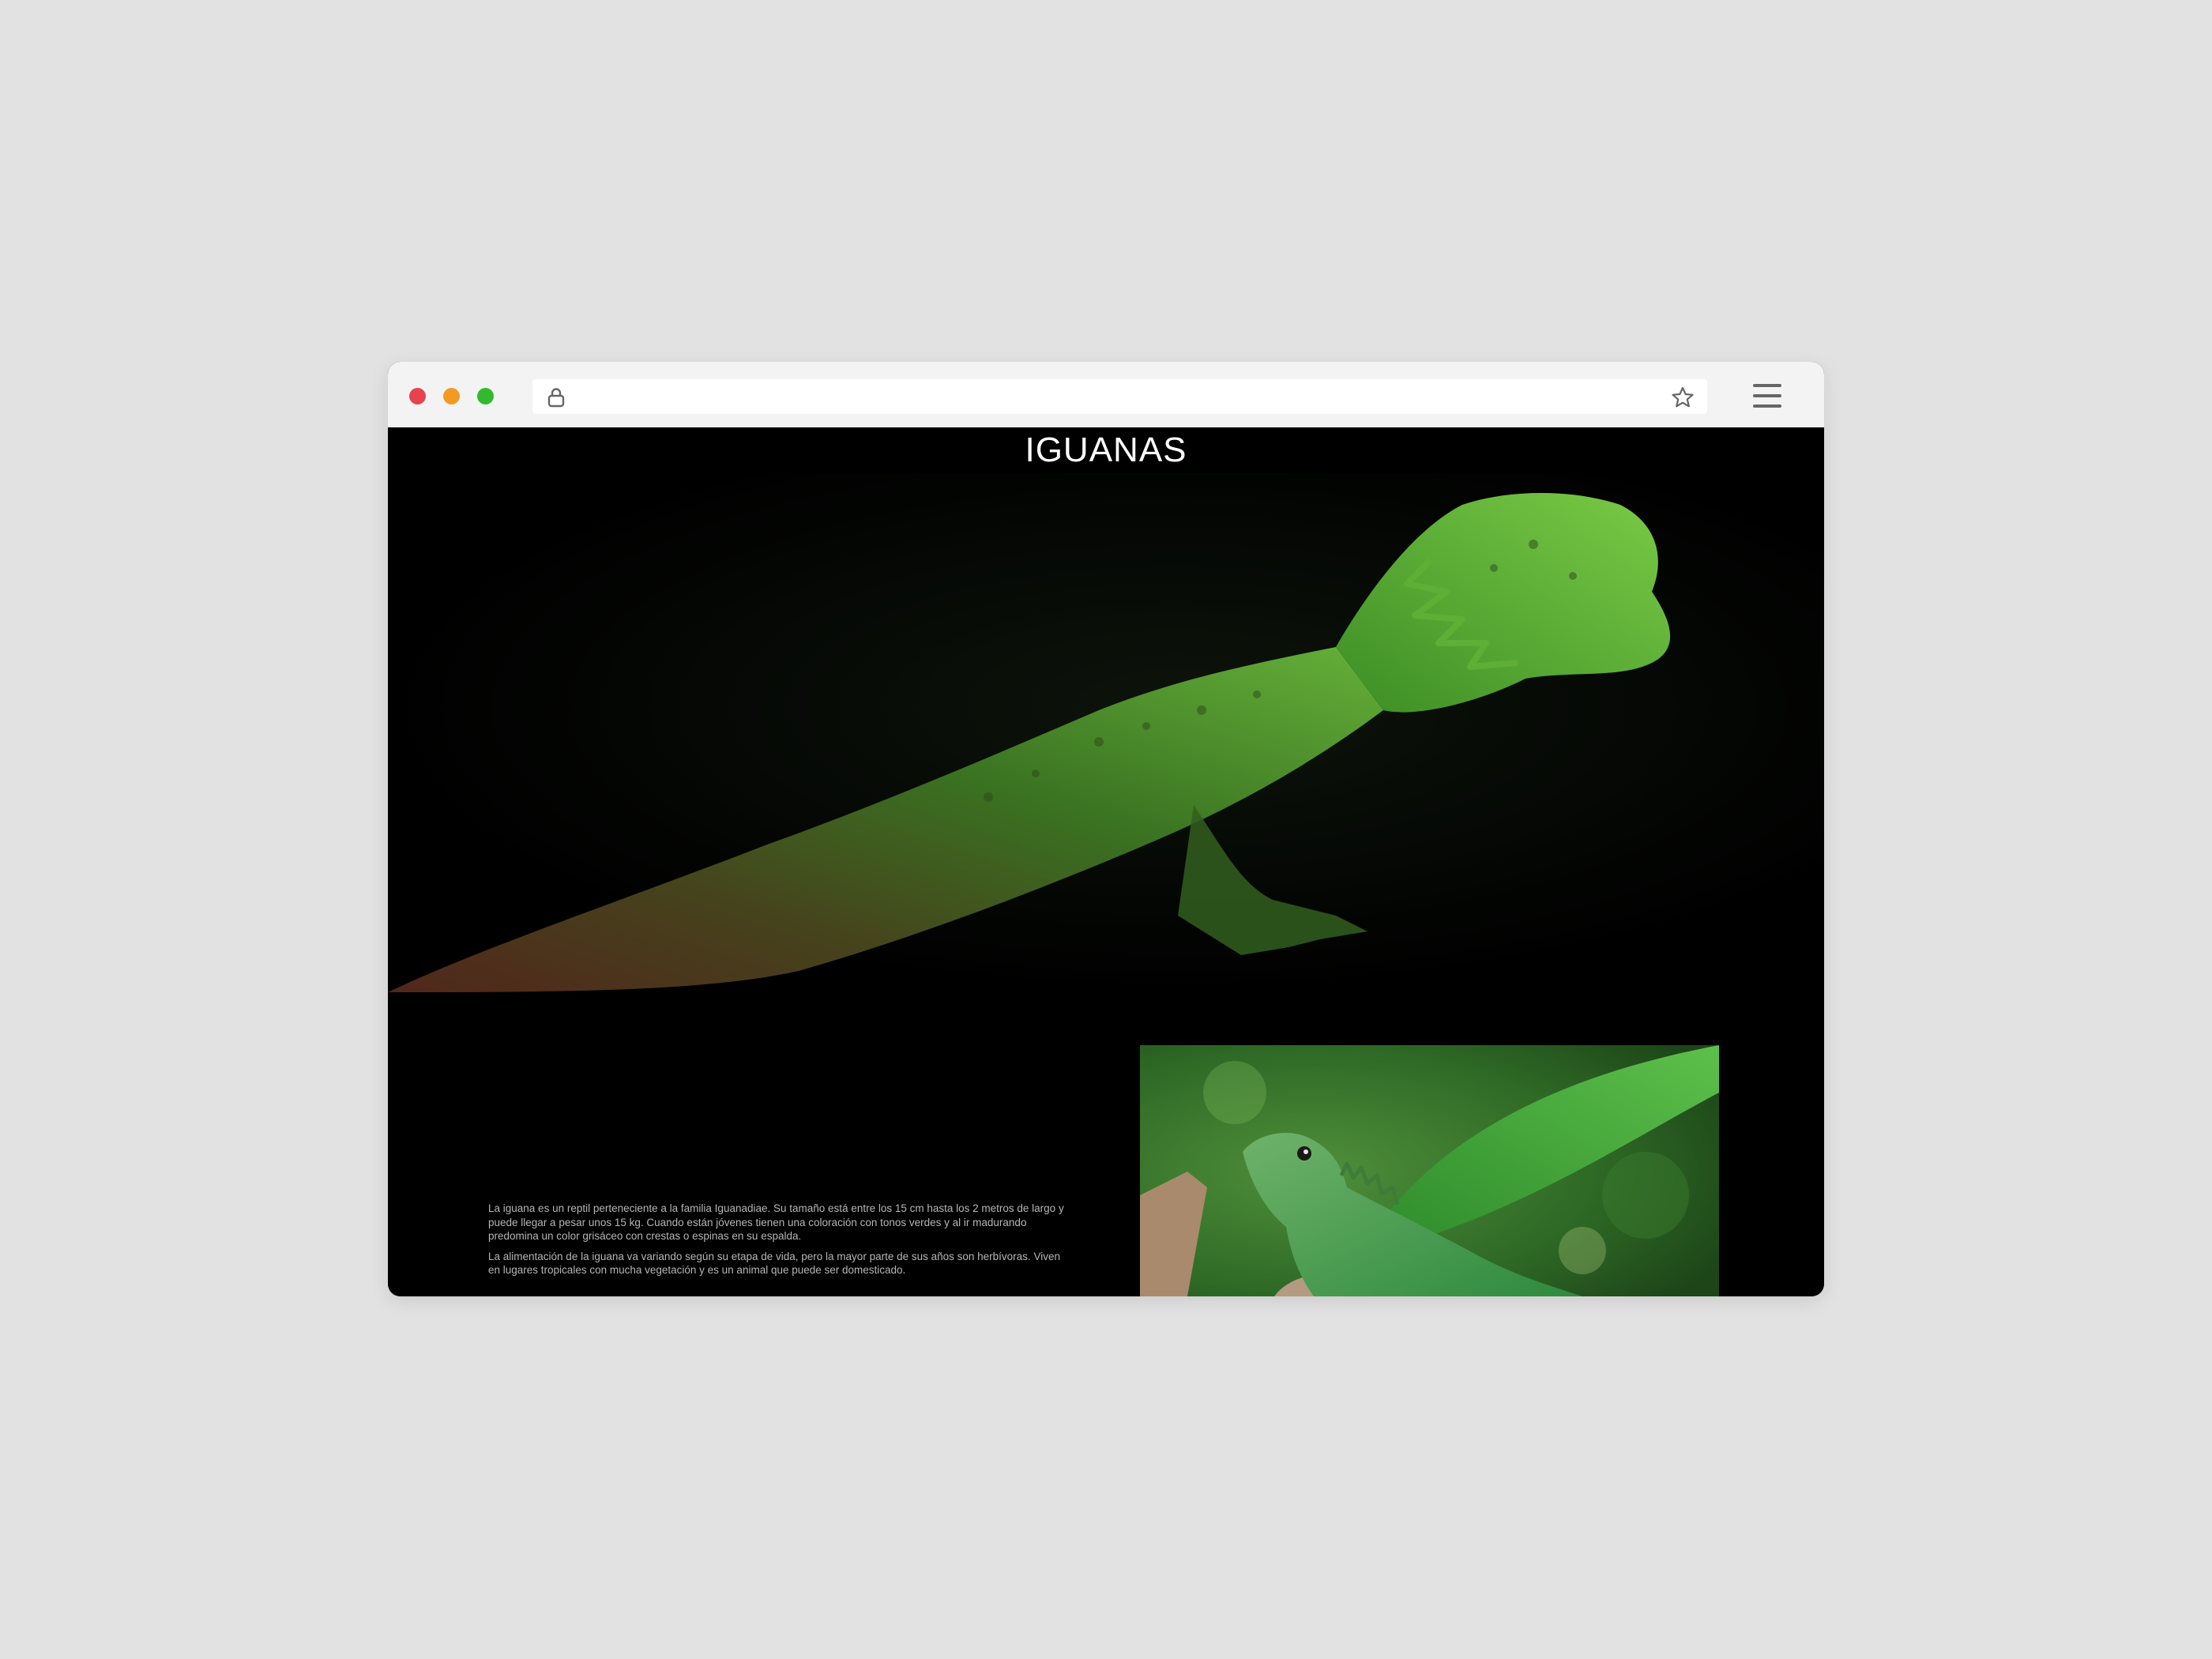  I want to click on browser-toolbar, so click(1106, 395).